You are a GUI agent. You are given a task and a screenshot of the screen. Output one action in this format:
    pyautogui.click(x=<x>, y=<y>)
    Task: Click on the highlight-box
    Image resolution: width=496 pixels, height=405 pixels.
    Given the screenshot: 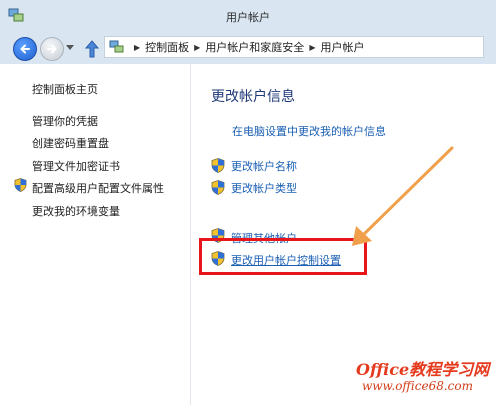 What is the action you would take?
    pyautogui.click(x=283, y=256)
    